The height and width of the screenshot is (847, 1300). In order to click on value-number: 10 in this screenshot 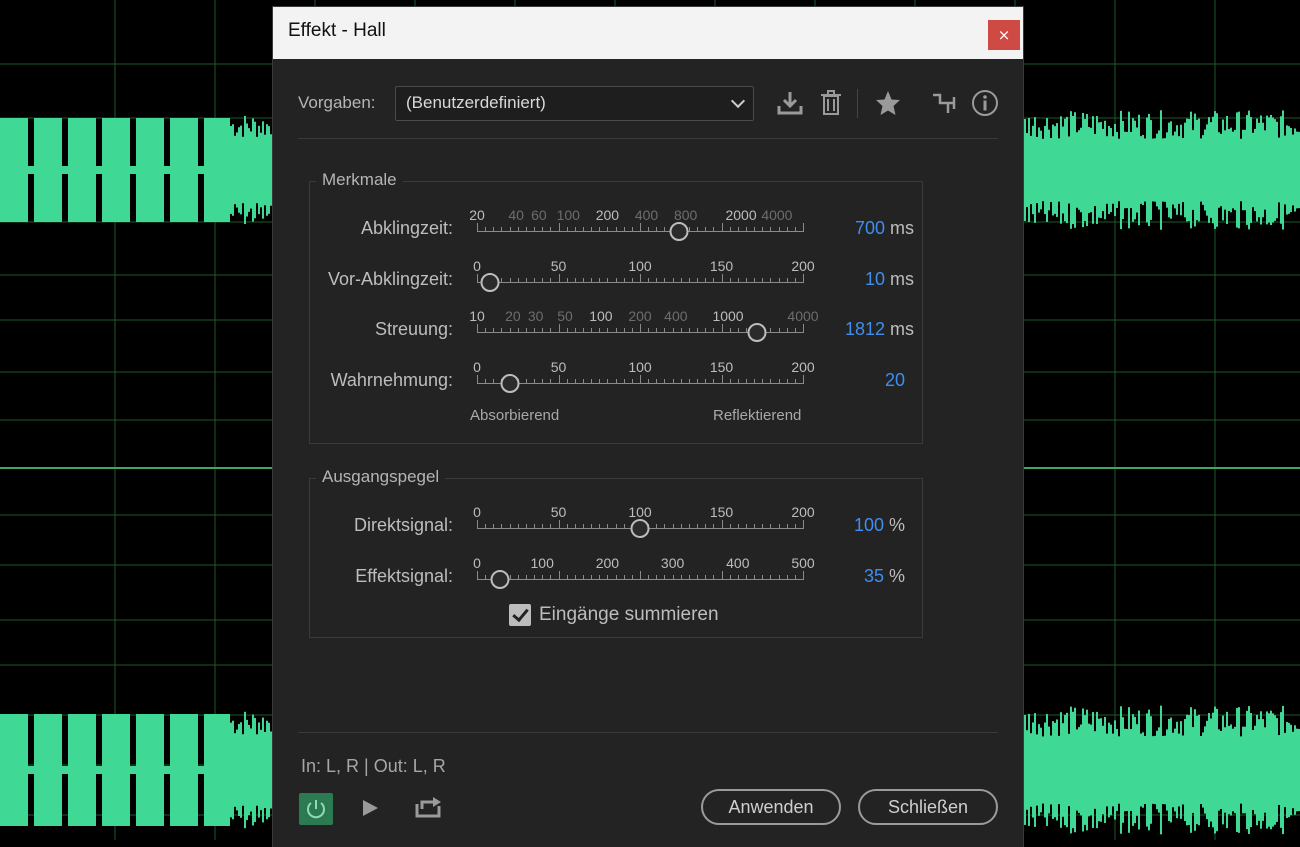, I will do `click(875, 279)`.